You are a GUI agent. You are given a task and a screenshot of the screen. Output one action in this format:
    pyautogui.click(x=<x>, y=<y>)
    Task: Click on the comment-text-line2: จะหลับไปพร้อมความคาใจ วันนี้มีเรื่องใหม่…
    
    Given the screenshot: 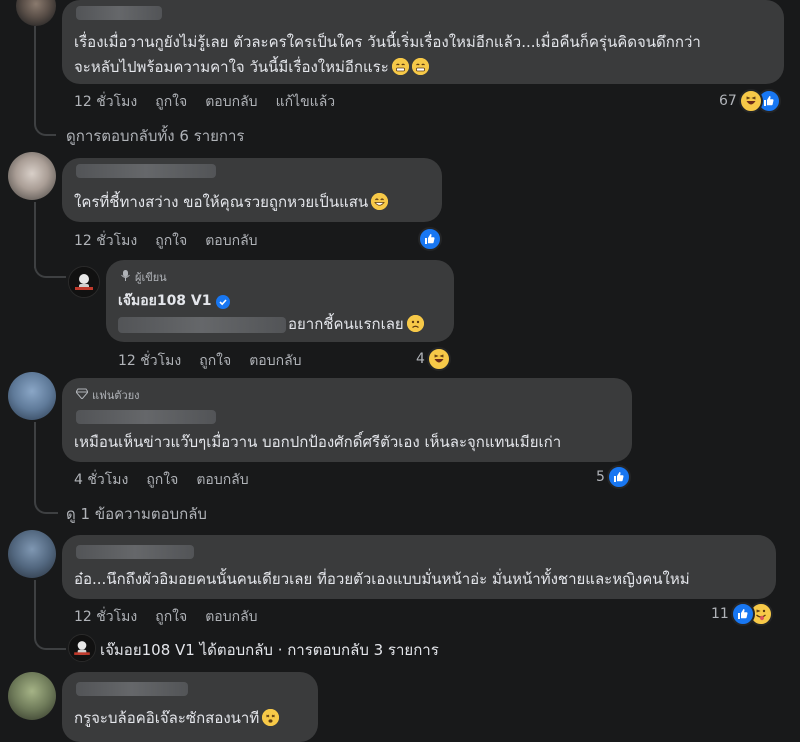 What is the action you would take?
    pyautogui.click(x=251, y=67)
    